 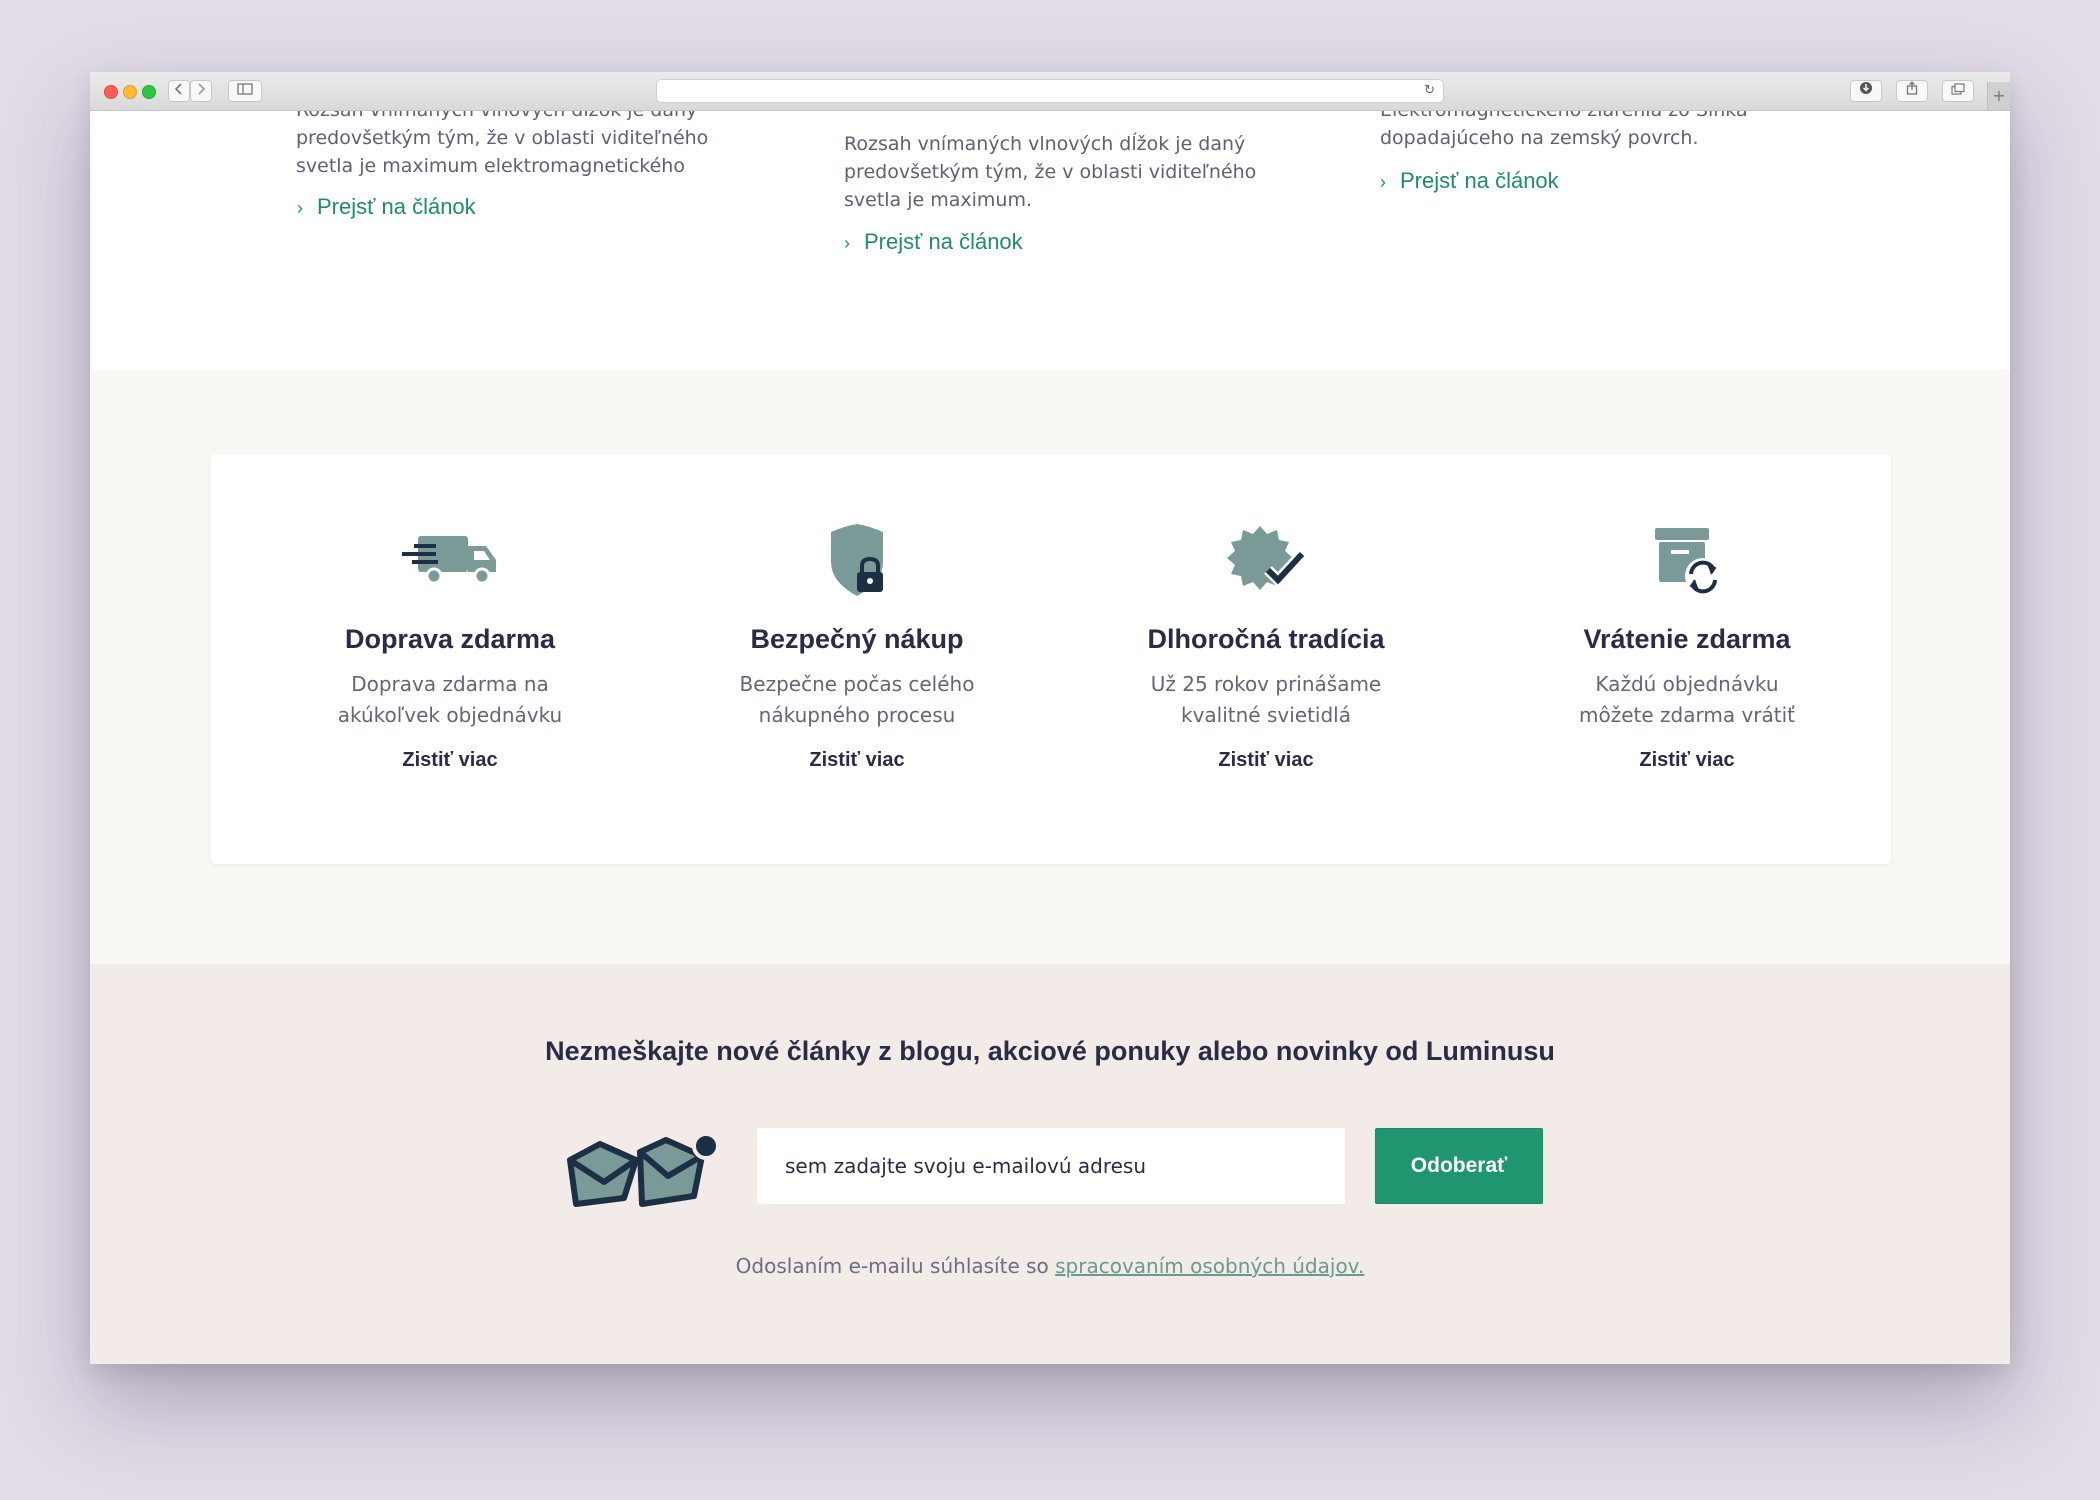 I want to click on article-2-link: › Prejsť na článok, so click(x=933, y=242).